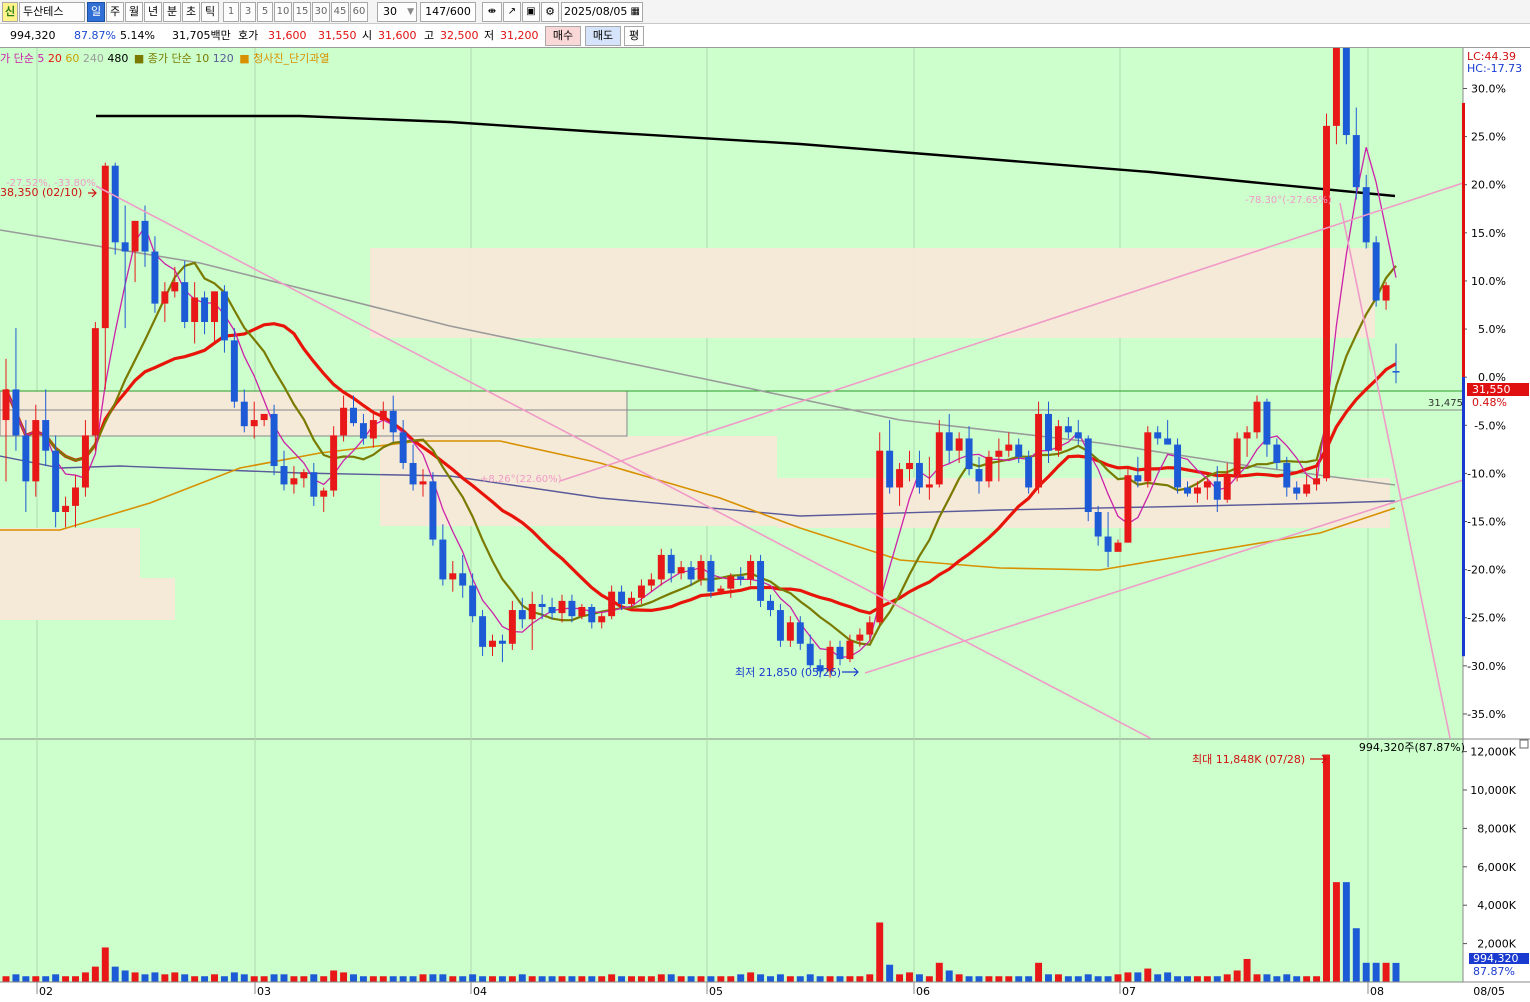 Image resolution: width=1530 pixels, height=1002 pixels. I want to click on stock-name-field: 두산테스, so click(52, 12).